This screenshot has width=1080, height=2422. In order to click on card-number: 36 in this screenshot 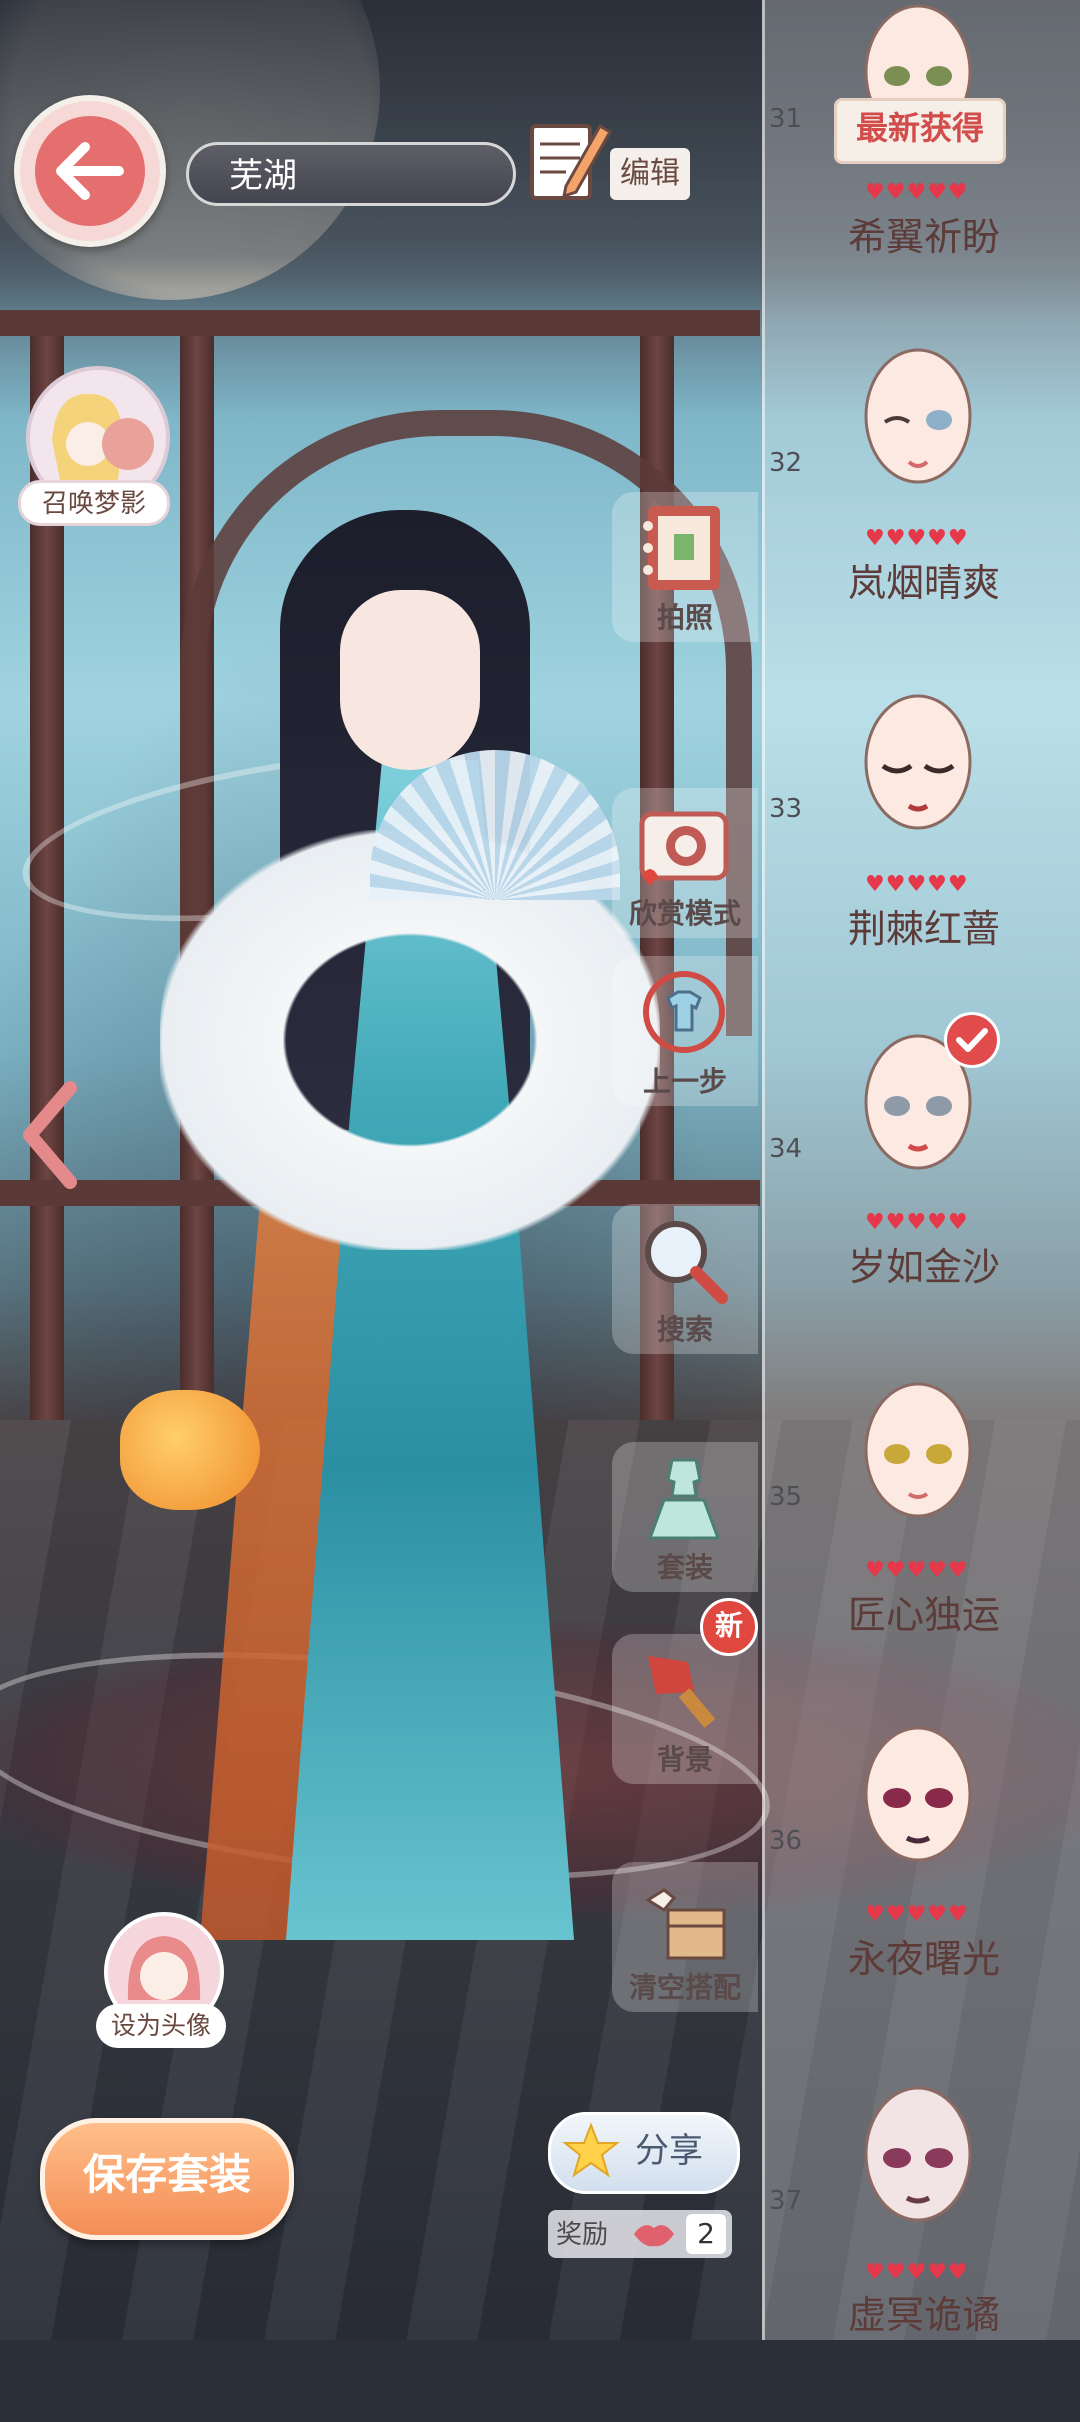, I will do `click(786, 1841)`.